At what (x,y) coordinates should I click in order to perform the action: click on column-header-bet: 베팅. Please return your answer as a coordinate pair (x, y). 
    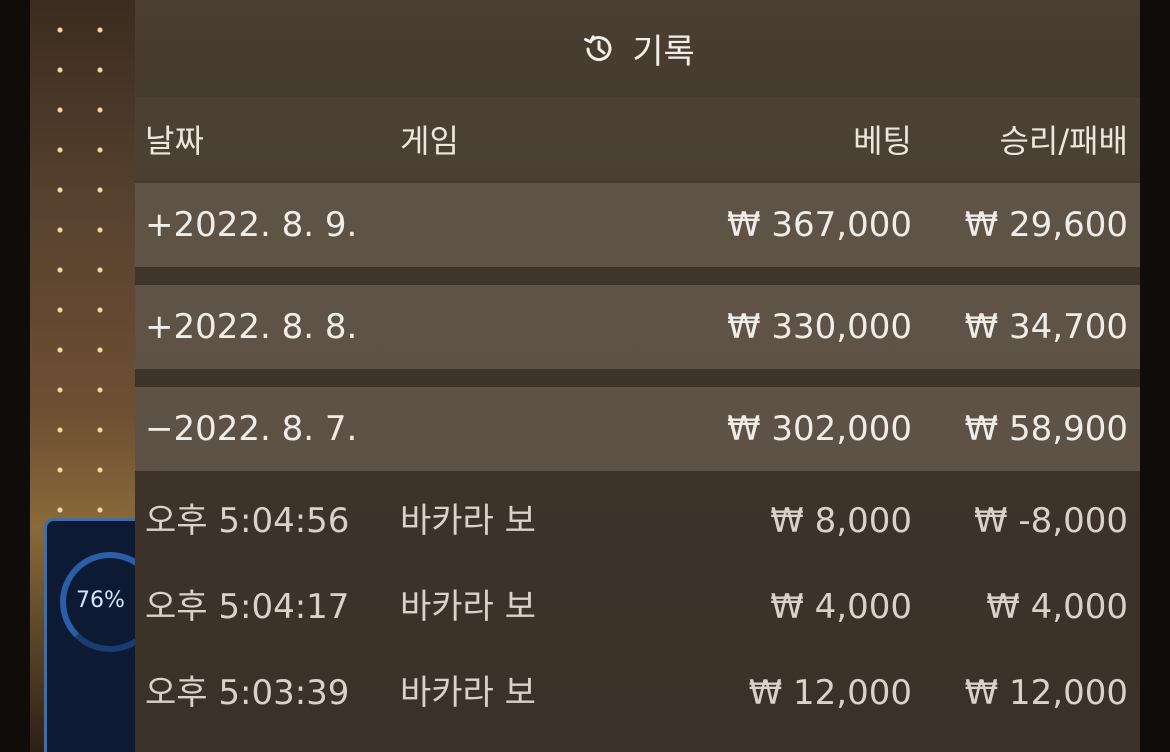
    Looking at the image, I should click on (882, 141).